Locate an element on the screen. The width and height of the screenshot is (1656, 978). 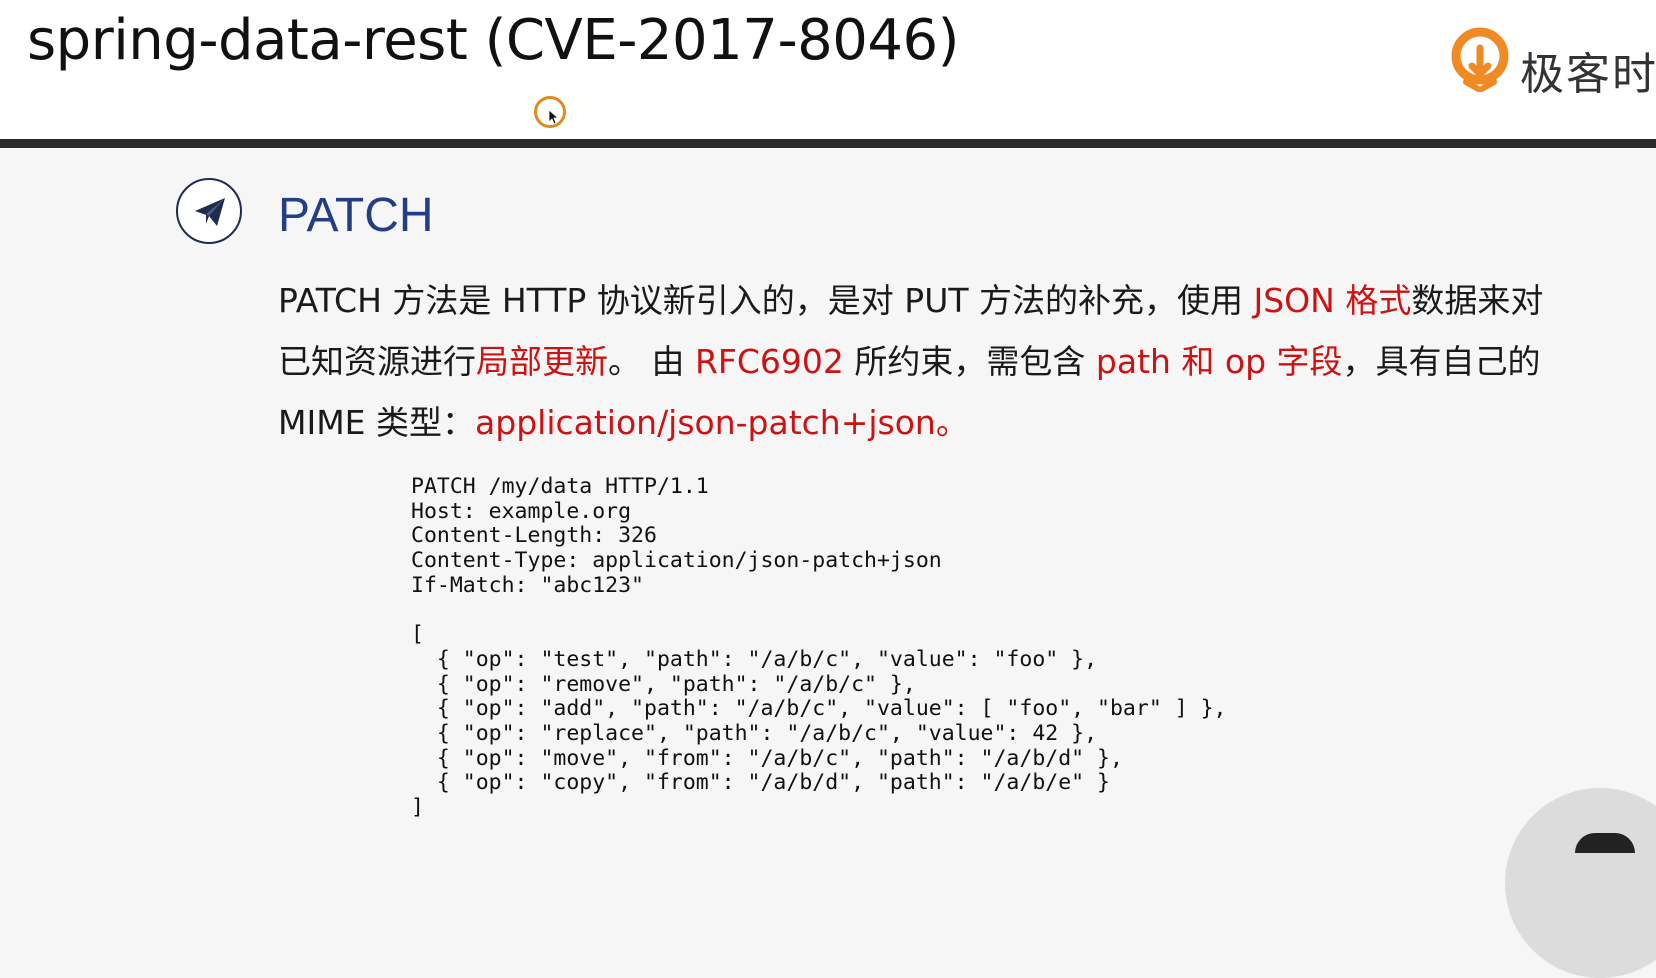
highlight-fields: path 和 op 字段 is located at coordinates (1219, 361).